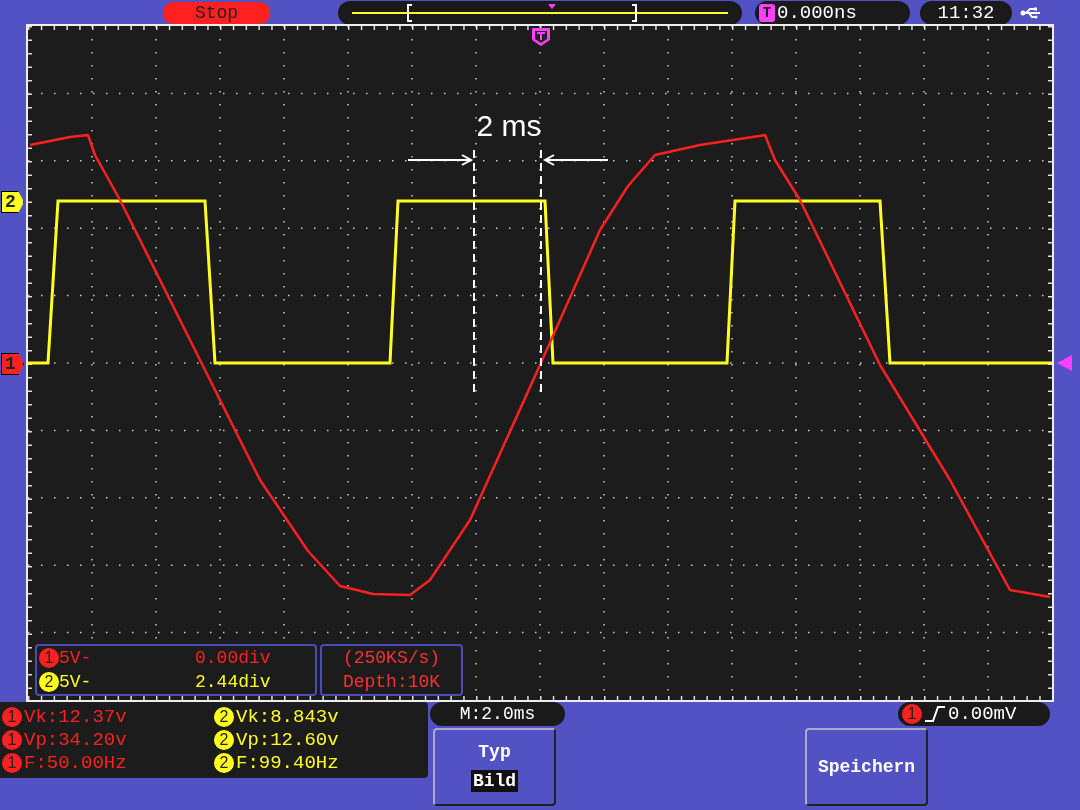 The width and height of the screenshot is (1080, 810). What do you see at coordinates (1031, 13) in the screenshot?
I see `usb-icon` at bounding box center [1031, 13].